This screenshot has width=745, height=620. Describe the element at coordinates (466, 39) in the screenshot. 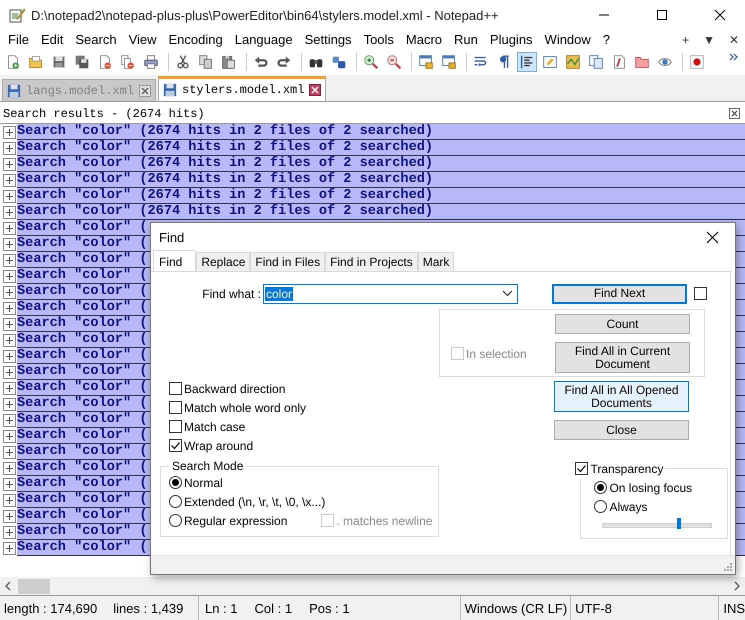

I see `menu-item: Run` at that location.